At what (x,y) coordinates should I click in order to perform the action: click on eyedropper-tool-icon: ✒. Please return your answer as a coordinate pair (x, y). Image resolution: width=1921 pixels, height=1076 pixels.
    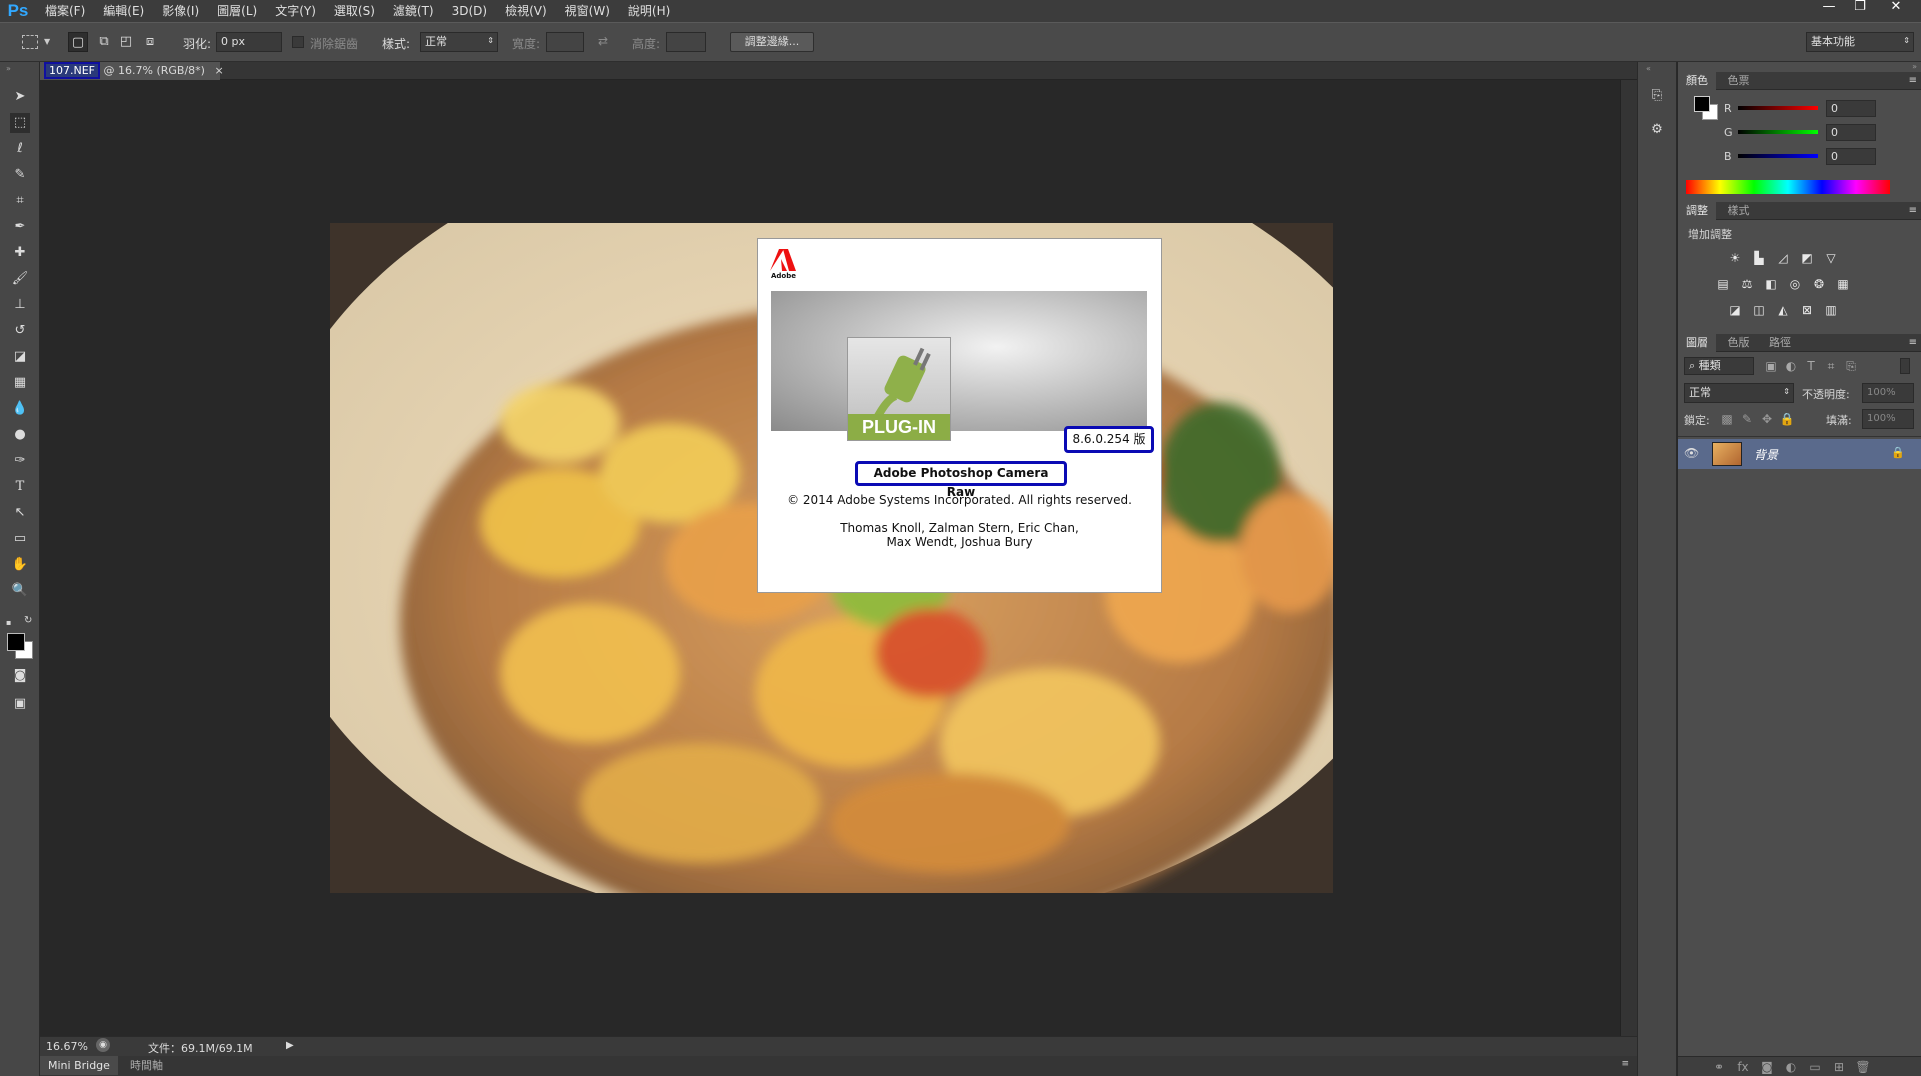
    Looking at the image, I should click on (20, 227).